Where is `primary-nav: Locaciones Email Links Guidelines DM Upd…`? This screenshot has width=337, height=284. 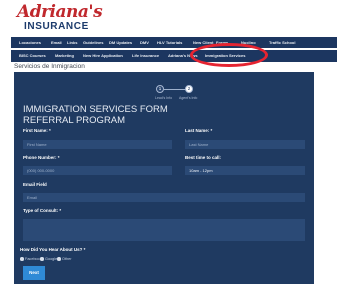
primary-nav: Locaciones Email Links Guidelines DM Upd… is located at coordinates (174, 42).